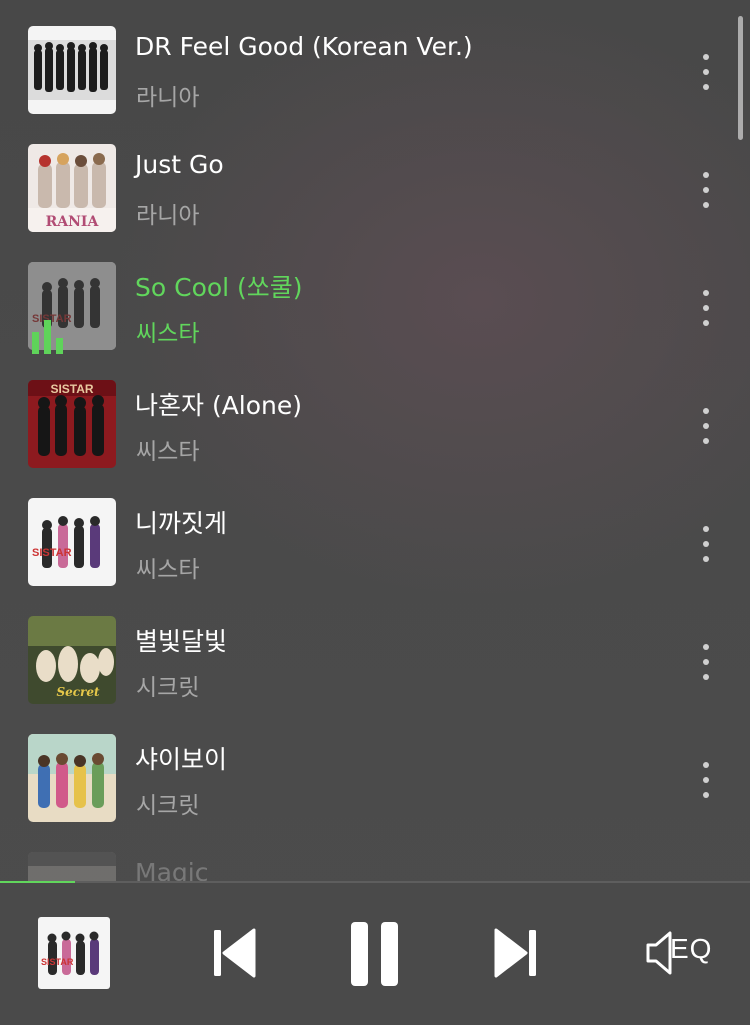 Image resolution: width=750 pixels, height=1025 pixels. What do you see at coordinates (47, 337) in the screenshot?
I see `now-playing-bars-icon` at bounding box center [47, 337].